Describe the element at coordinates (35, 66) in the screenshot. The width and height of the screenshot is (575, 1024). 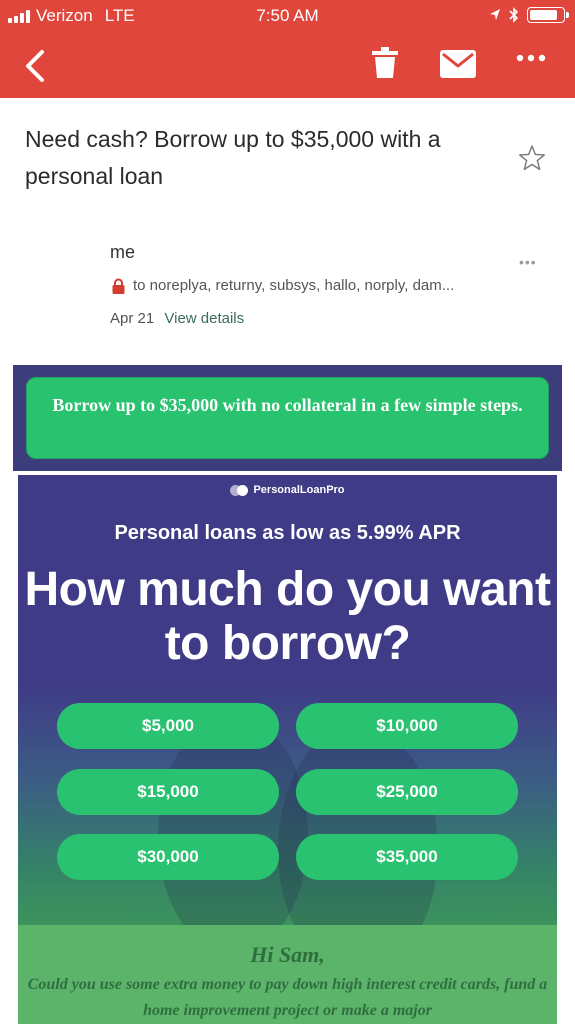
I see `back-arrow-icon` at that location.